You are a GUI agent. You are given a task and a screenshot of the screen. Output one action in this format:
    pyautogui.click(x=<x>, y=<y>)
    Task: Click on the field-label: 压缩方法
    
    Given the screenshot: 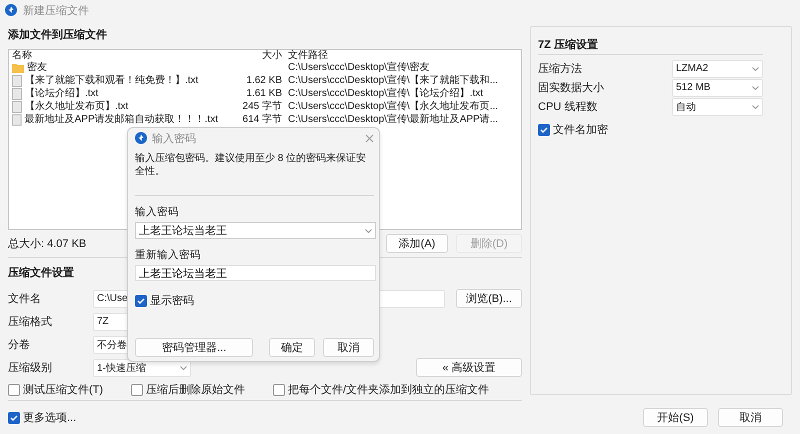 What is the action you would take?
    pyautogui.click(x=560, y=69)
    